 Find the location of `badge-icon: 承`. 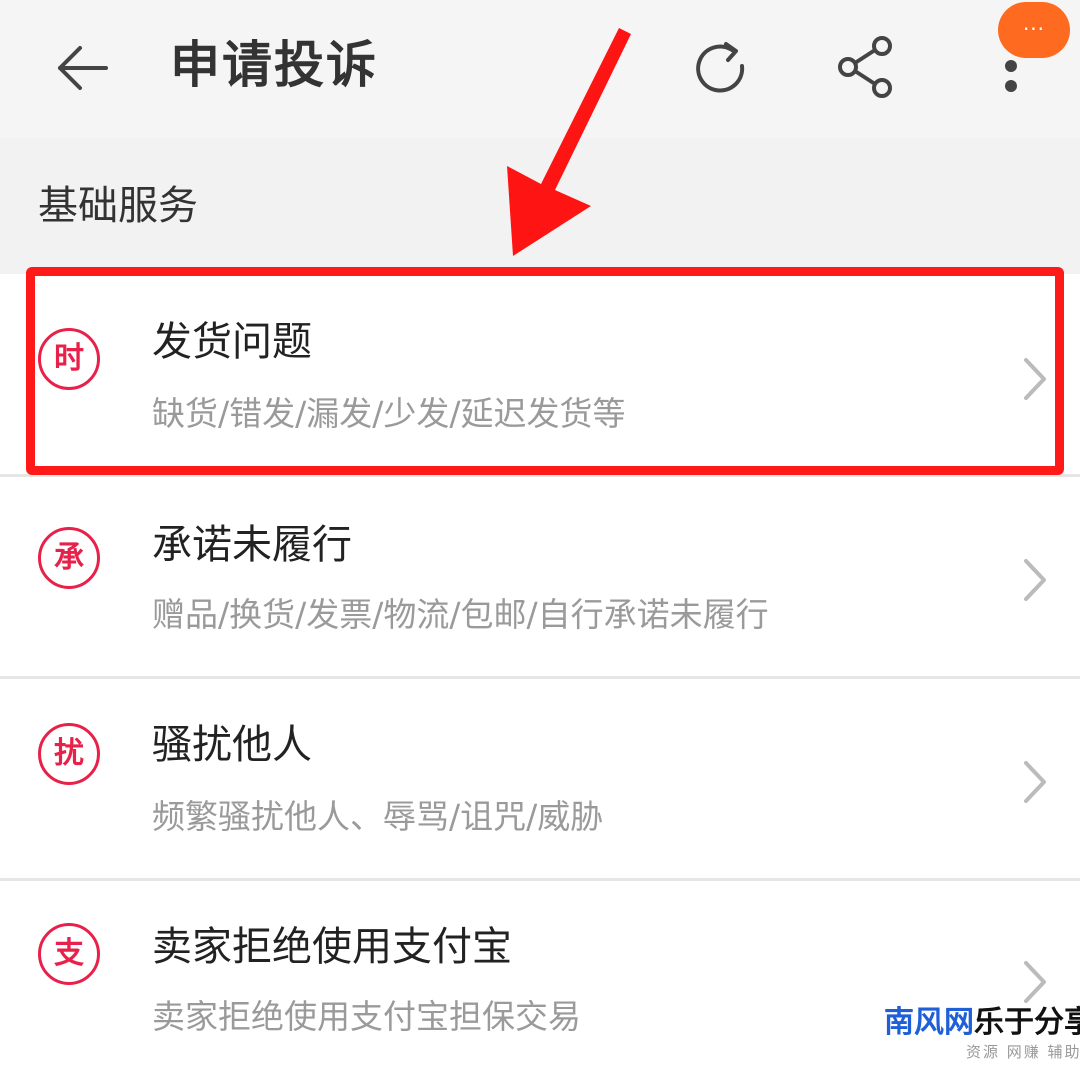

badge-icon: 承 is located at coordinates (69, 558).